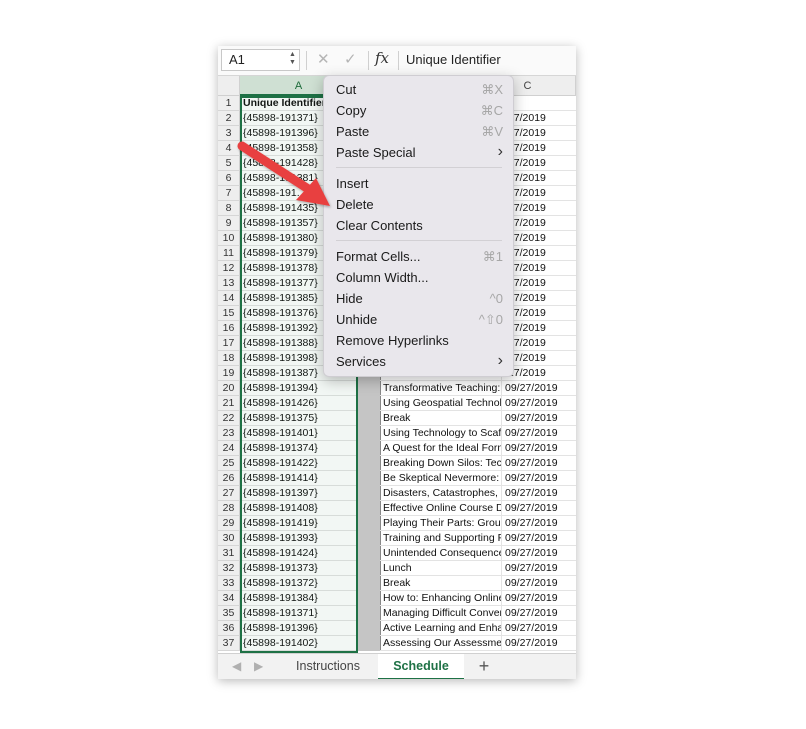 The width and height of the screenshot is (806, 729). Describe the element at coordinates (419, 257) in the screenshot. I see `menu-item-format-cells: Format Cells... ⌘1` at that location.